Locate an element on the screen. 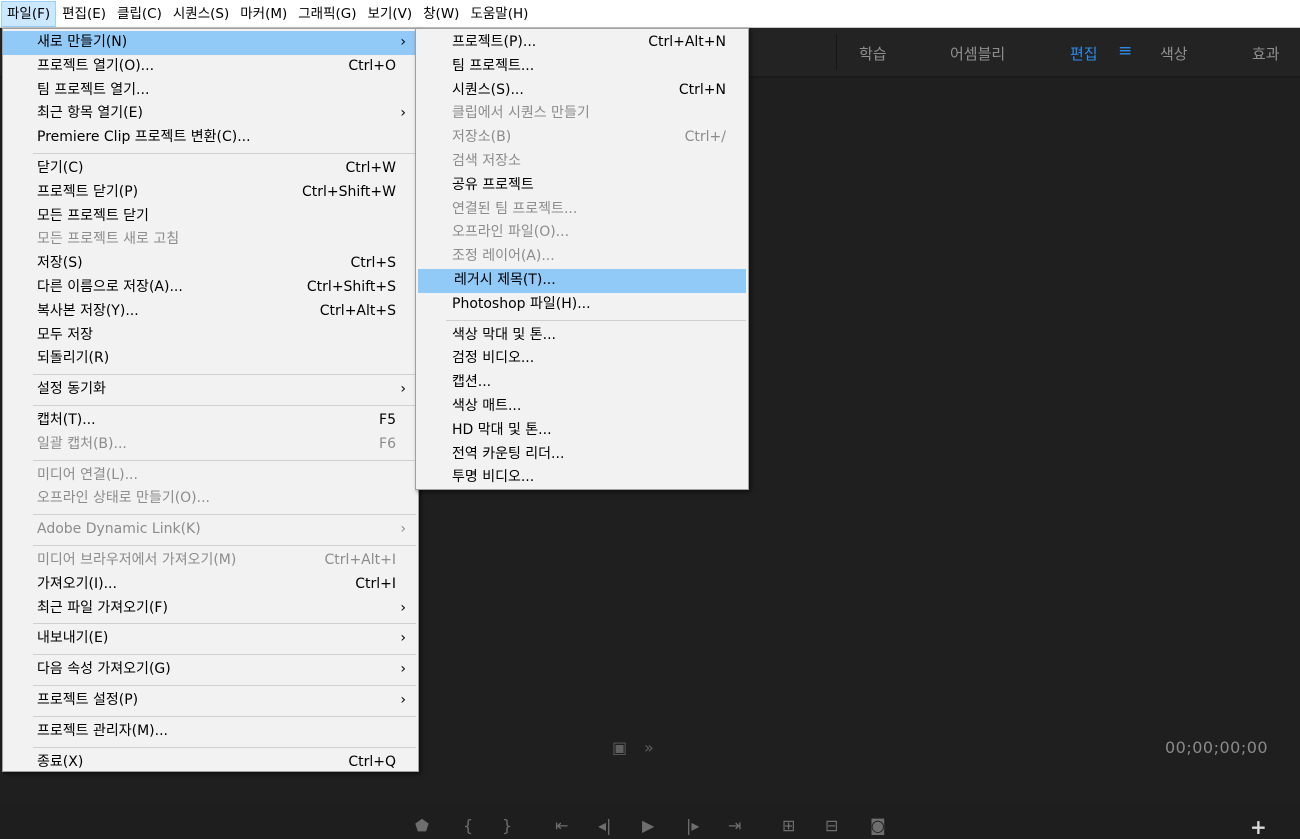  file-menu-item-label: 미디어 브라우저에서 가져오기(M) is located at coordinates (137, 559).